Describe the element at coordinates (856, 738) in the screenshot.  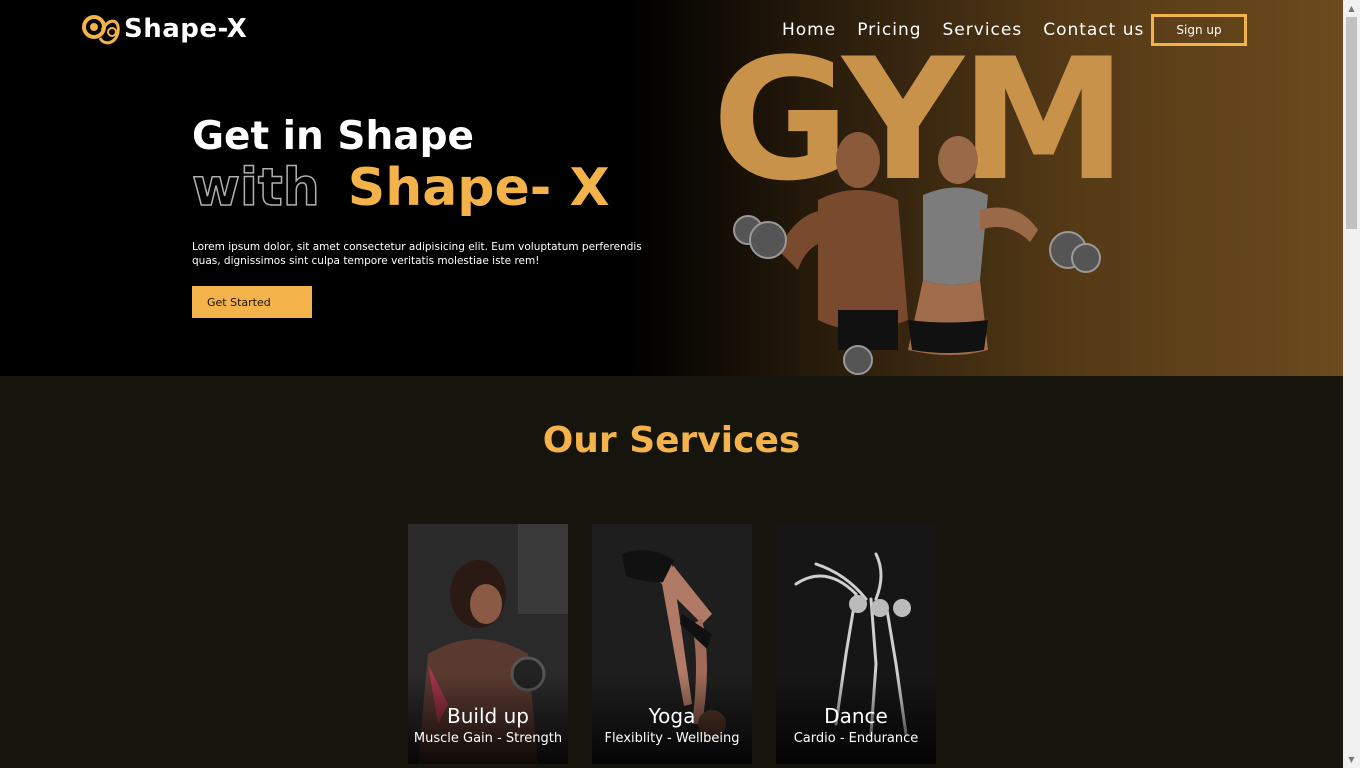
I see `card-subtitle: Cardio - Endurance` at that location.